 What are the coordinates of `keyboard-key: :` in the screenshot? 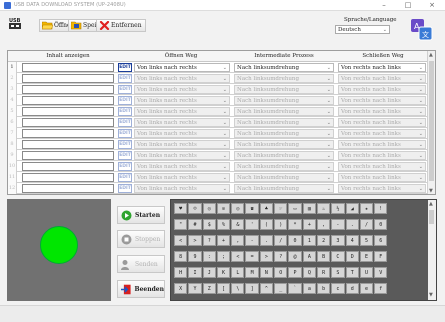 It's located at (209, 256).